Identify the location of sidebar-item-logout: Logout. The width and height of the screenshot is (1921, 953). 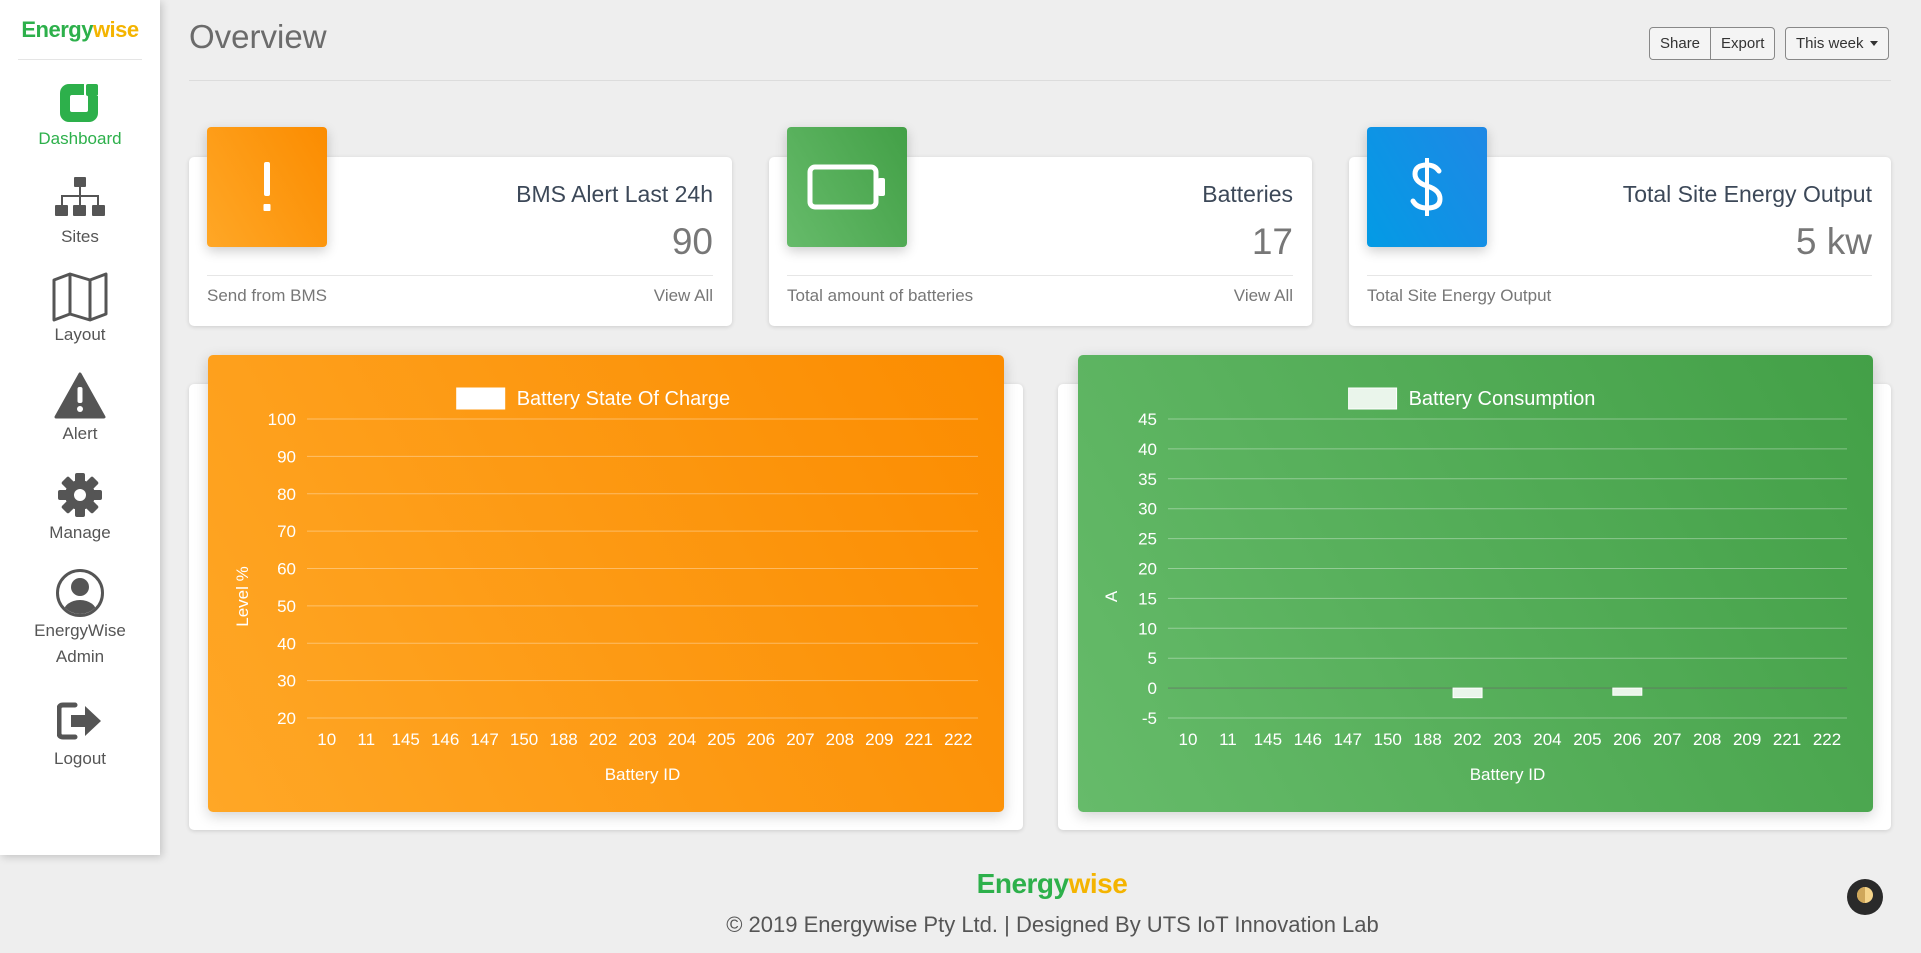
(80, 734).